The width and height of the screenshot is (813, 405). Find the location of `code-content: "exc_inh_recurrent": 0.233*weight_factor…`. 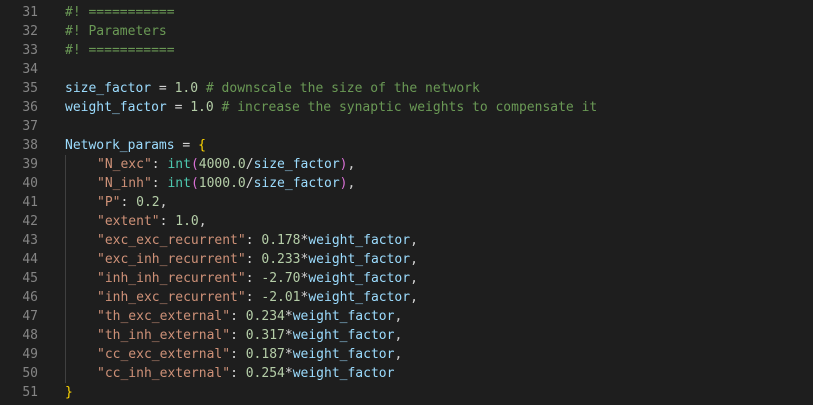

code-content: "exc_inh_recurrent": 0.233*weight_factor… is located at coordinates (241, 259).